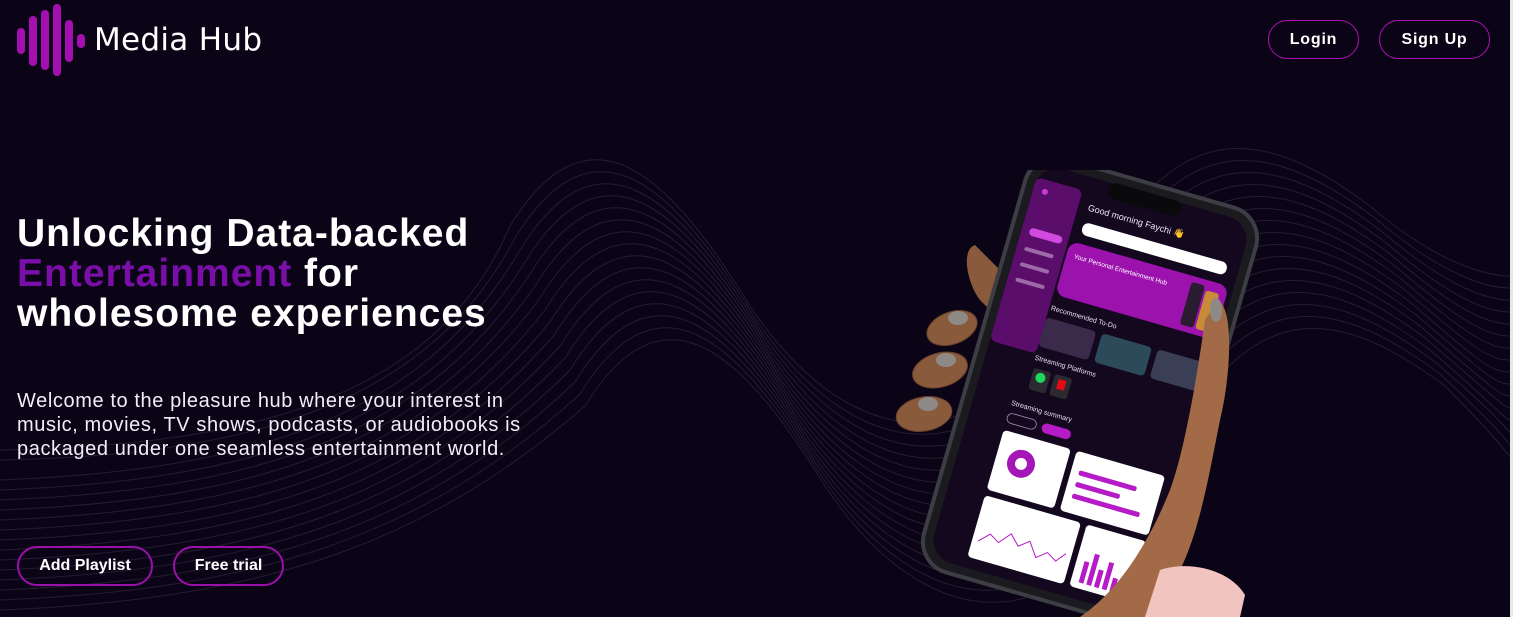 Image resolution: width=1513 pixels, height=617 pixels. I want to click on hero-title-accent: Entertainment, so click(155, 273).